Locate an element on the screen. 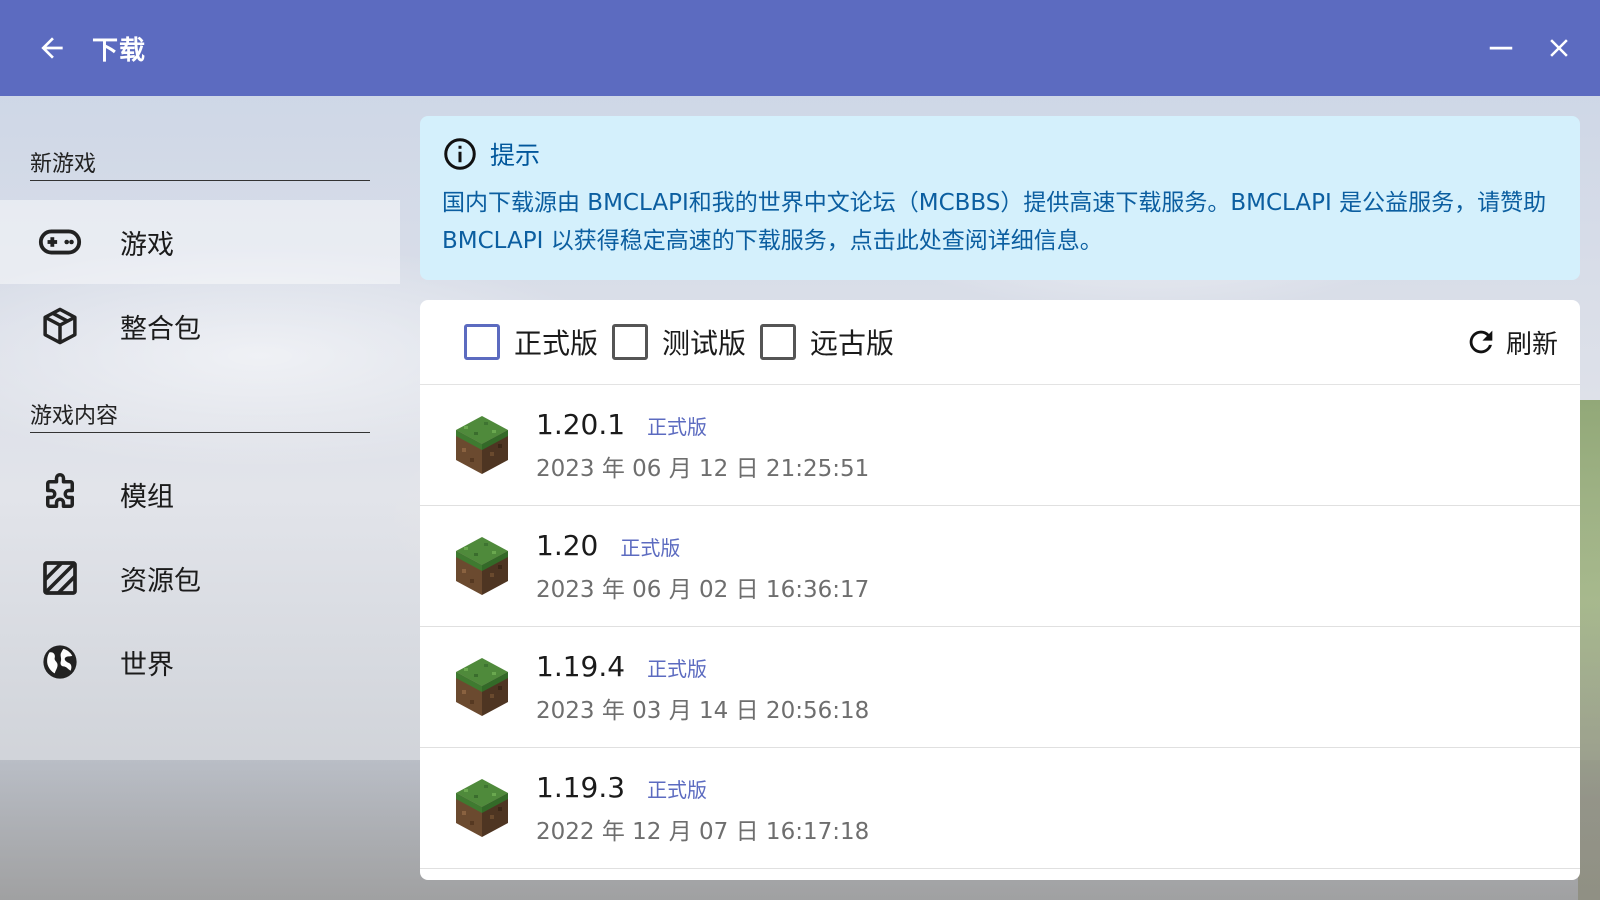  version-line: 1.19.4 正式版 is located at coordinates (702, 666).